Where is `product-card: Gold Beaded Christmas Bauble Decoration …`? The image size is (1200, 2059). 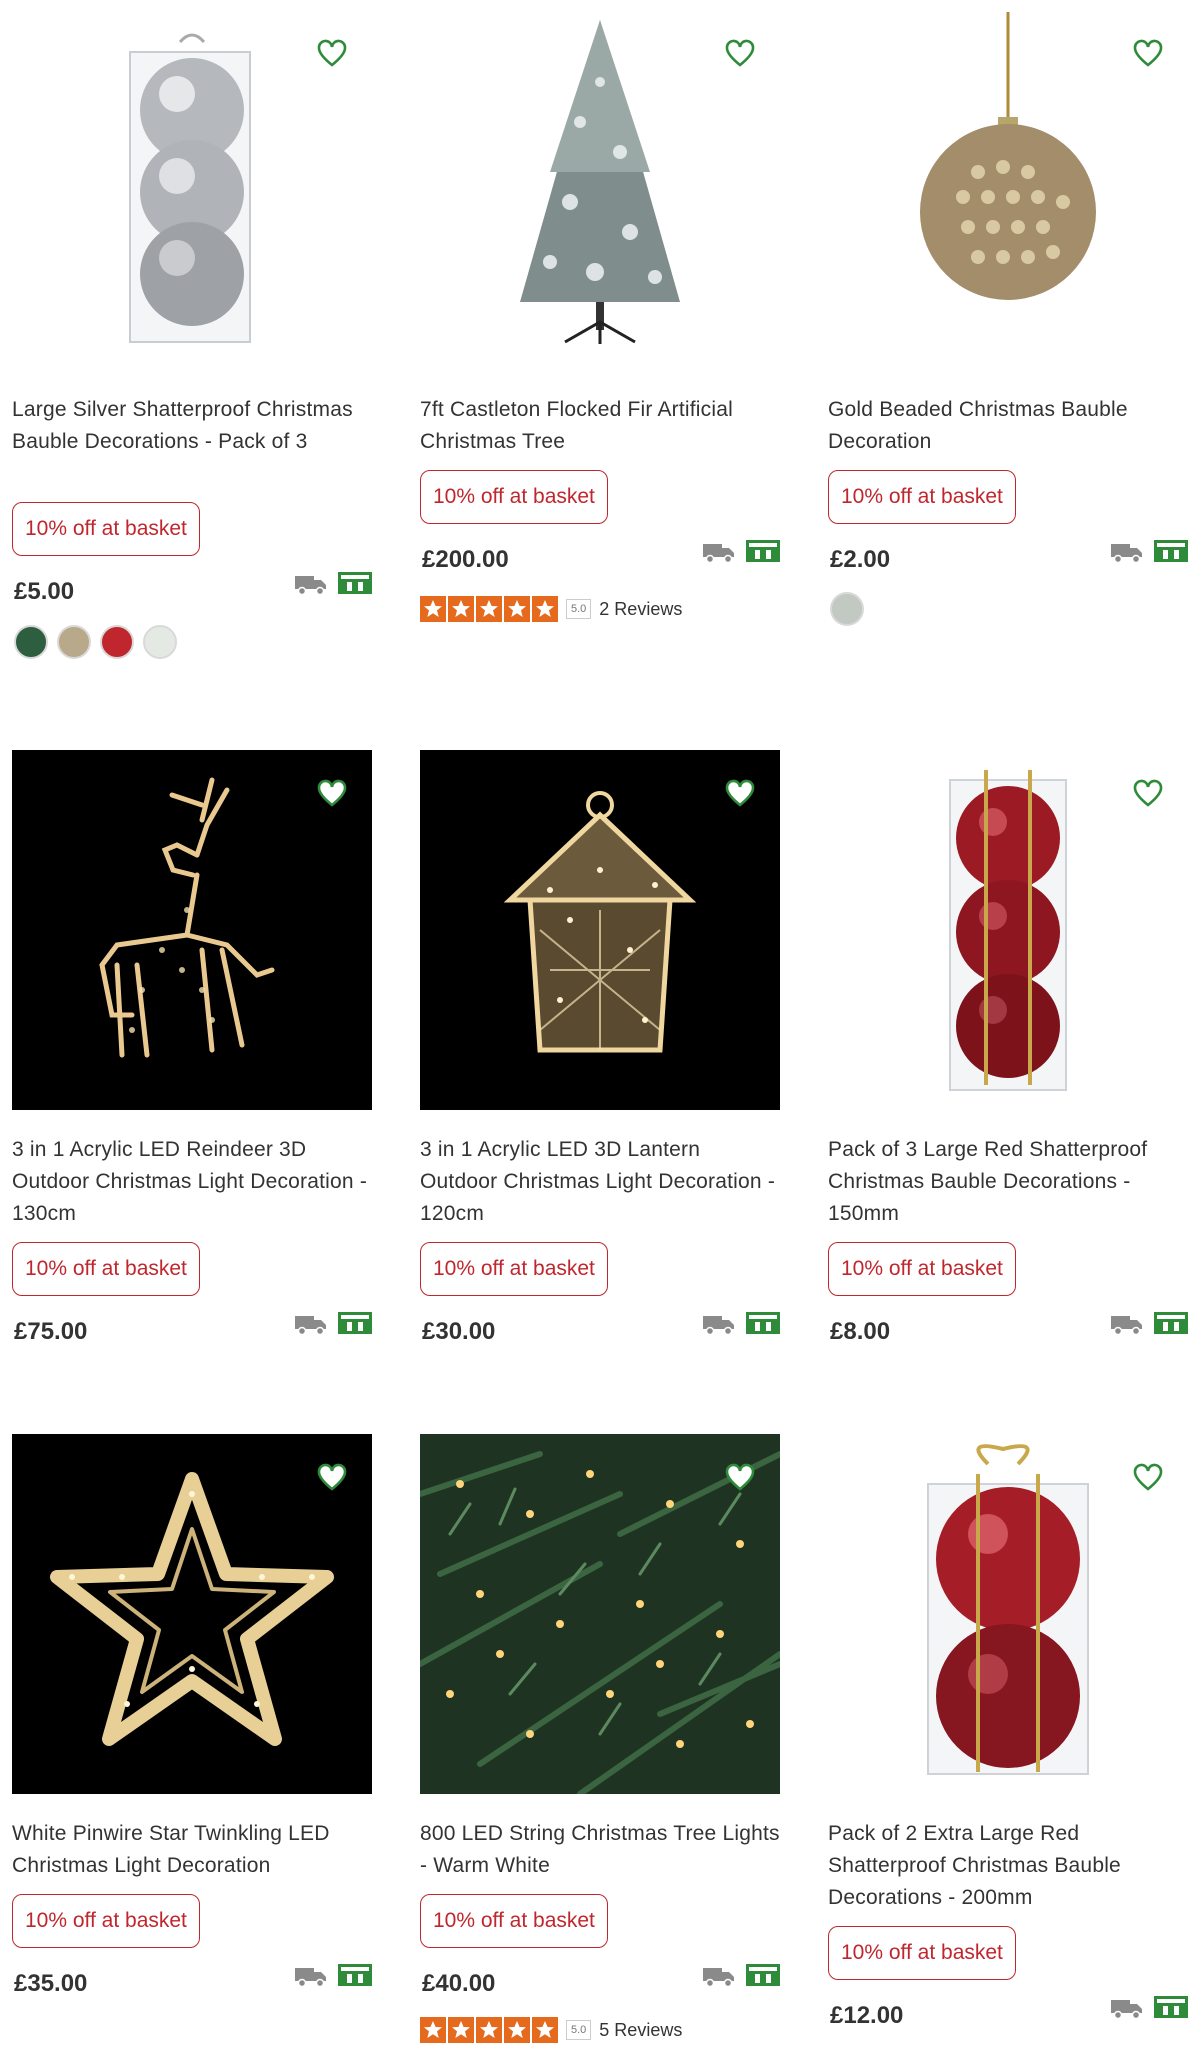
product-card: Gold Beaded Christmas Bauble Decoration … is located at coordinates (1004, 360).